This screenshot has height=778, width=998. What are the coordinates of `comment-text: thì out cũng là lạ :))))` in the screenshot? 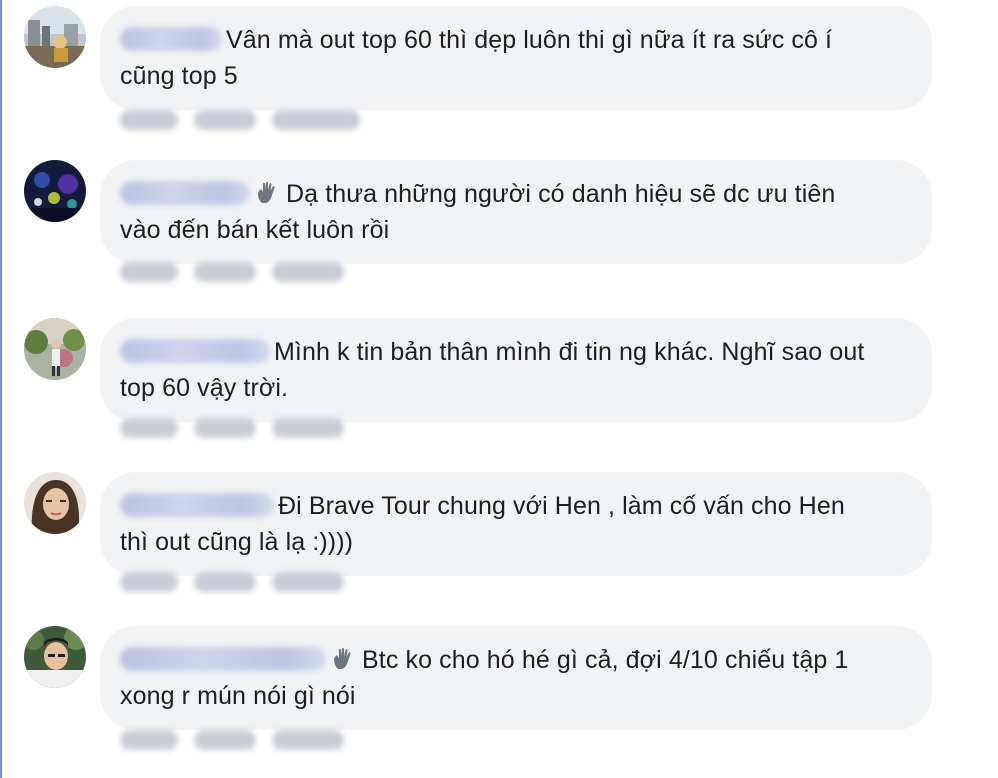 It's located at (237, 542).